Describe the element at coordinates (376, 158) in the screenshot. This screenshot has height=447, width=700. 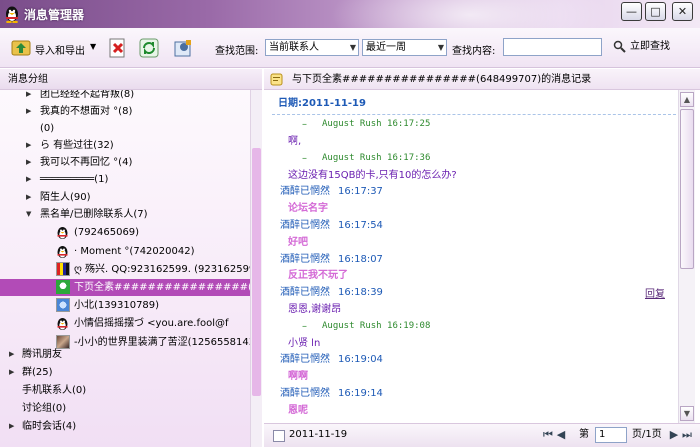
I see `message-time: August Rush 16:17:36` at that location.